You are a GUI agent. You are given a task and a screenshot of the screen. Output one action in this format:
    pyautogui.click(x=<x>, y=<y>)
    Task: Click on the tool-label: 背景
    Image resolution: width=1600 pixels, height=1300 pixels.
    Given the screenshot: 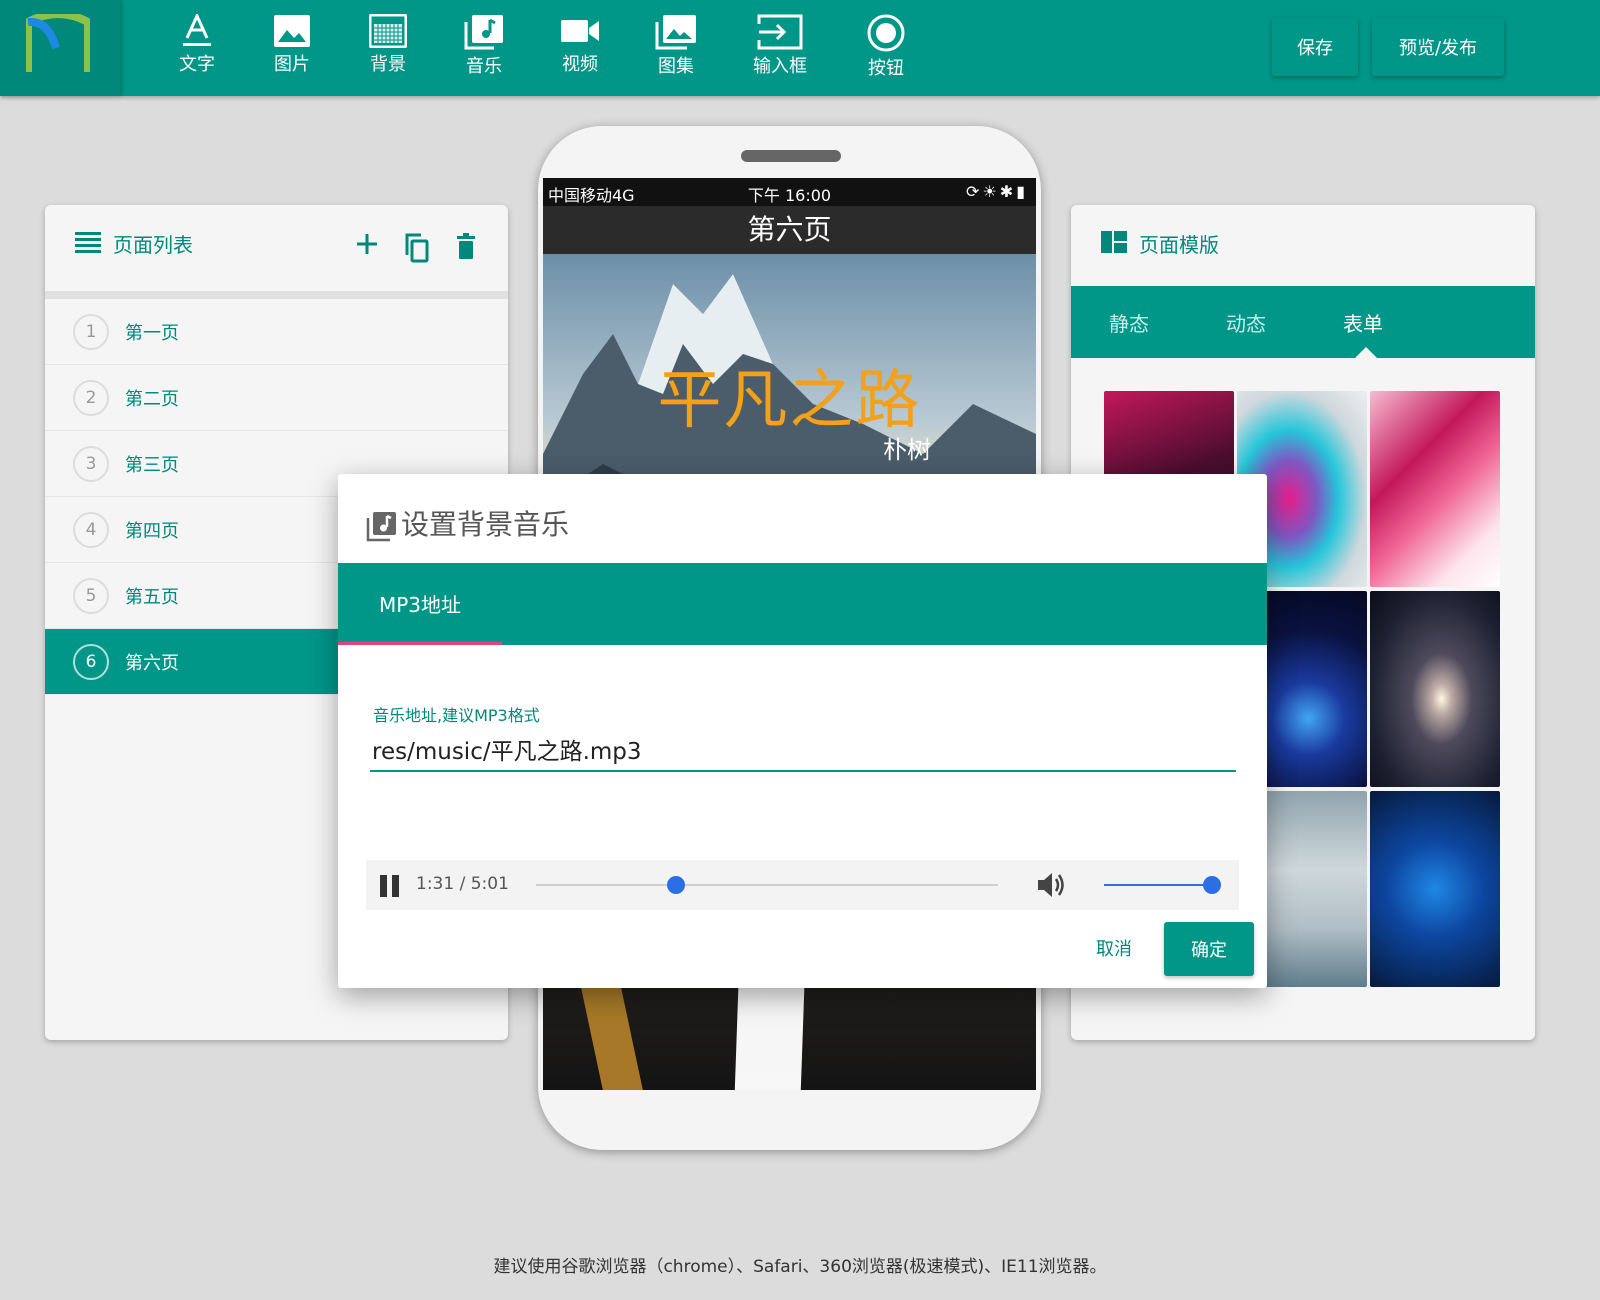 What is the action you would take?
    pyautogui.click(x=388, y=64)
    